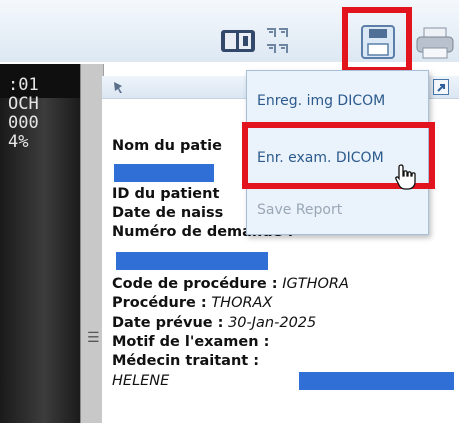  I want to click on patient-name-field: Nom du patie, so click(167, 146).